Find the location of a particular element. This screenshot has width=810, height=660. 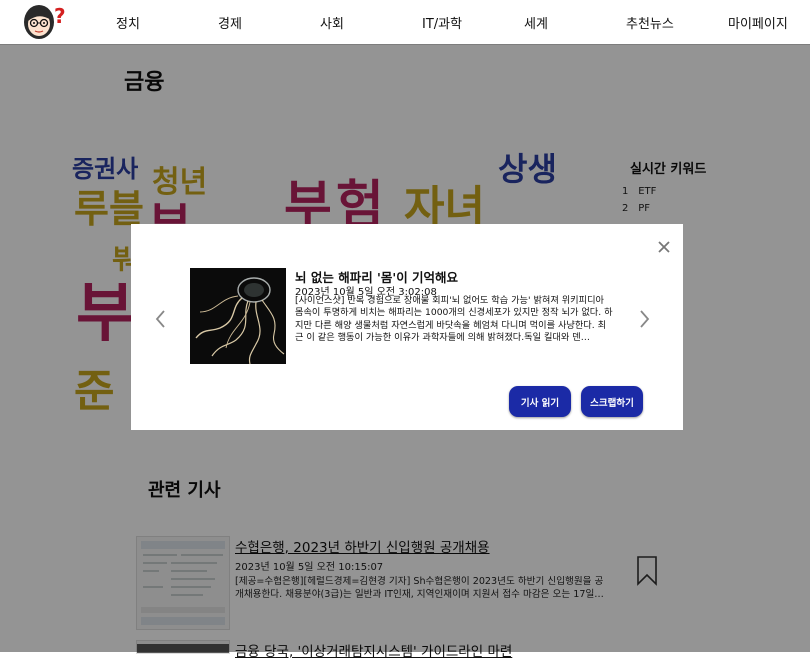

nav-item-economy: 경제 is located at coordinates (230, 22).